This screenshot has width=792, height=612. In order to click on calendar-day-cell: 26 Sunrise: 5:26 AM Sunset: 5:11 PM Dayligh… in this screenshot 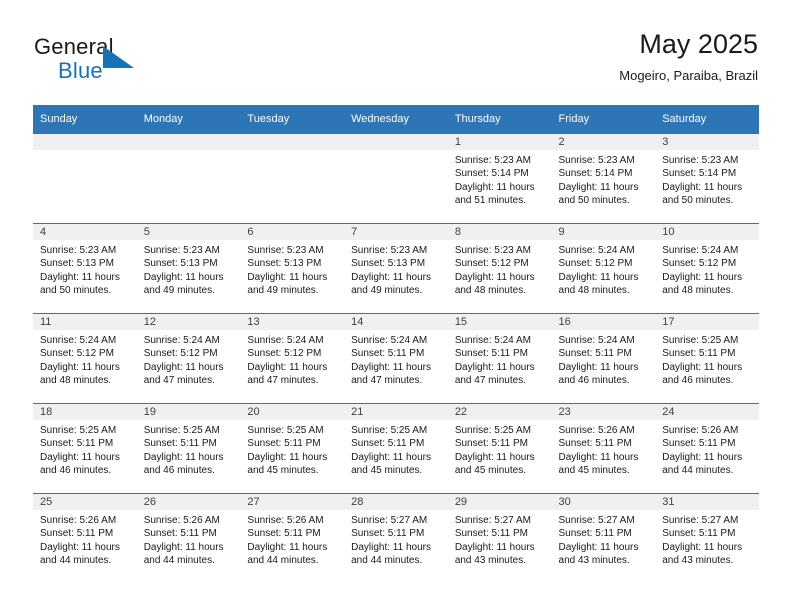, I will do `click(188, 538)`.